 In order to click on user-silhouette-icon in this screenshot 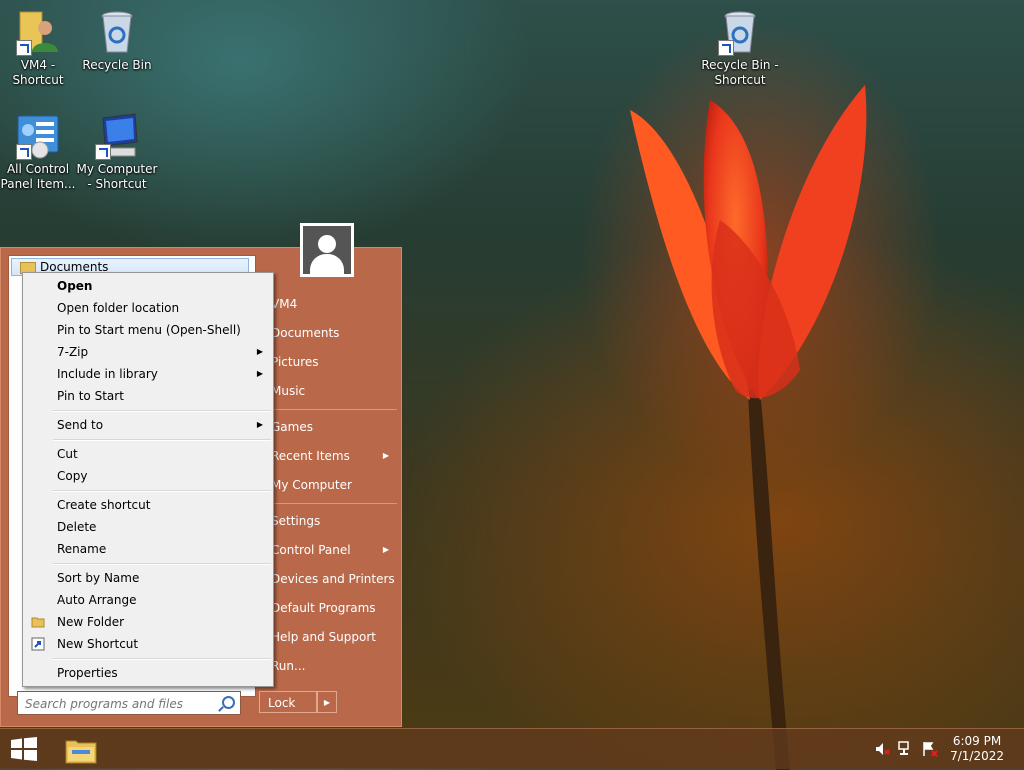, I will do `click(327, 250)`.